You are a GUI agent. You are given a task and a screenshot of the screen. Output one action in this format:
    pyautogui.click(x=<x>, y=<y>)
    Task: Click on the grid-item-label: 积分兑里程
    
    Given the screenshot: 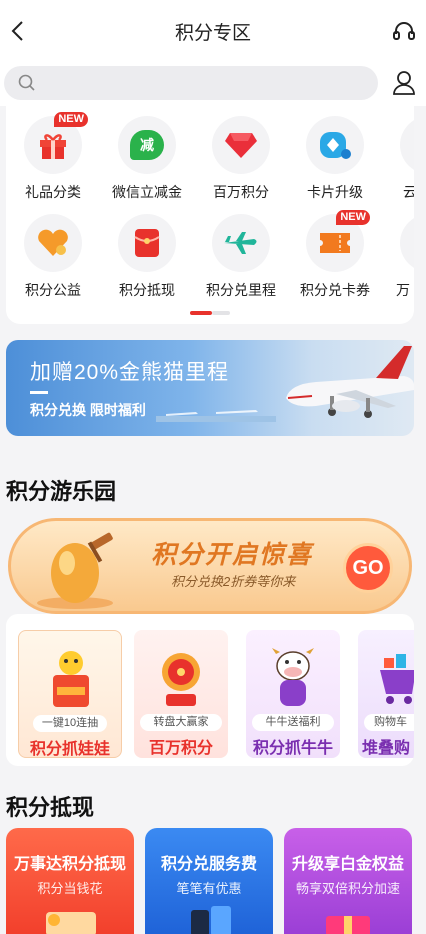 What is the action you would take?
    pyautogui.click(x=241, y=290)
    